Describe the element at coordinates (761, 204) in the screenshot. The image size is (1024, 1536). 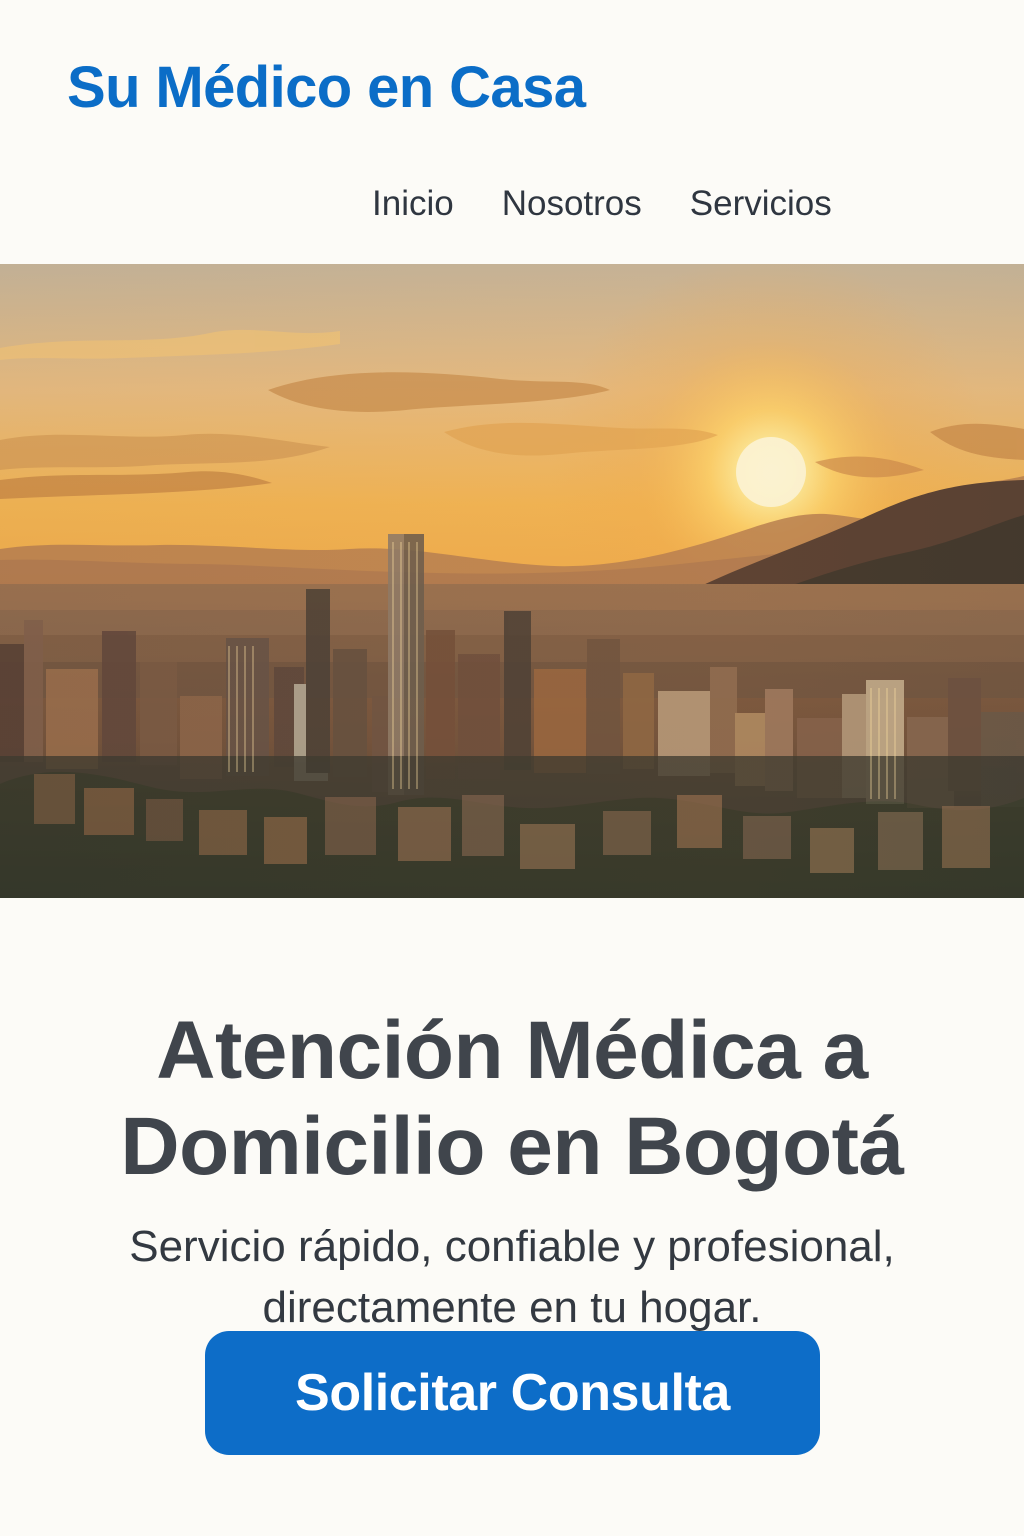
I see `nav-item-servicios: Servicios` at that location.